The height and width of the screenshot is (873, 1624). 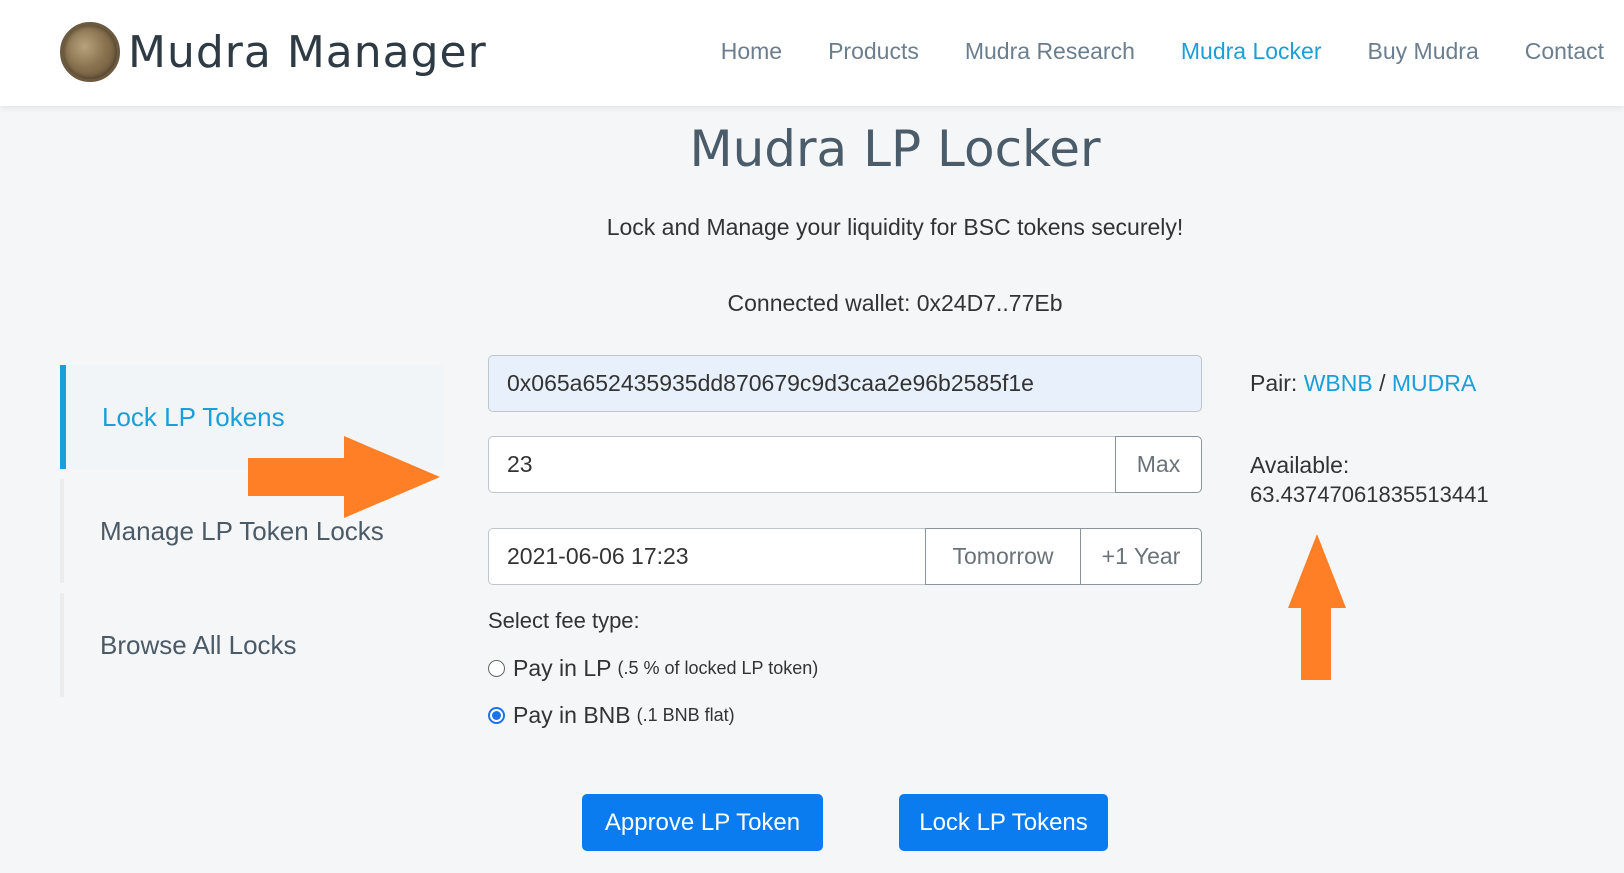 I want to click on fee-option-lp: Pay in LP (.5 % of locked LP token), so click(x=653, y=668).